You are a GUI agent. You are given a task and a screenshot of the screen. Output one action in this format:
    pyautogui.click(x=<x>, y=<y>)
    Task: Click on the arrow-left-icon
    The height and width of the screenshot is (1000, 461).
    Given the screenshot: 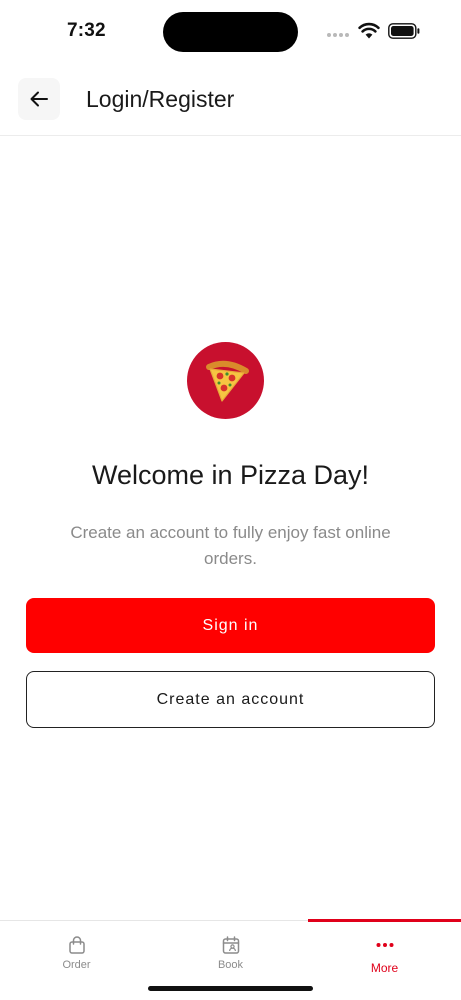 What is the action you would take?
    pyautogui.click(x=39, y=99)
    